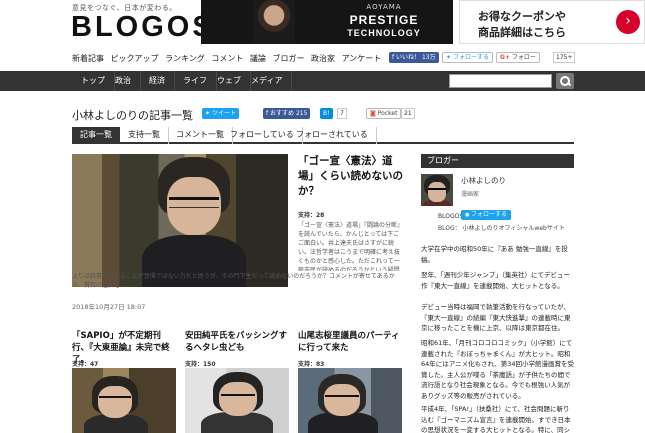 Image resolution: width=645 pixels, height=433 pixels. I want to click on card2-face, so click(238, 399).